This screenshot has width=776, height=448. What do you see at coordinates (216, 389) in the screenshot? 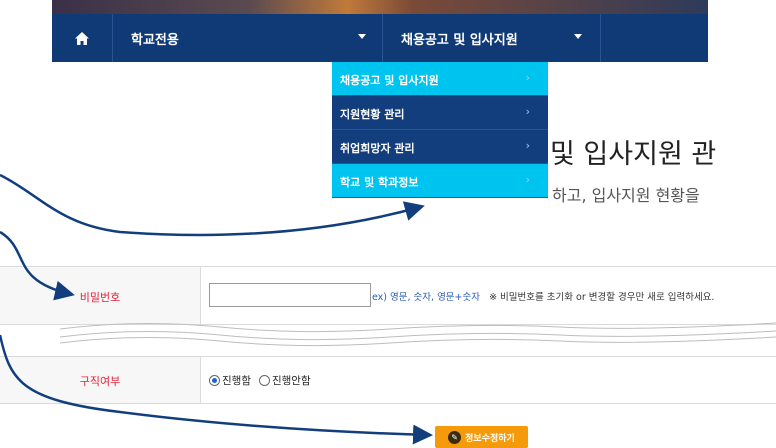
I see `annotation-arrow-save` at bounding box center [216, 389].